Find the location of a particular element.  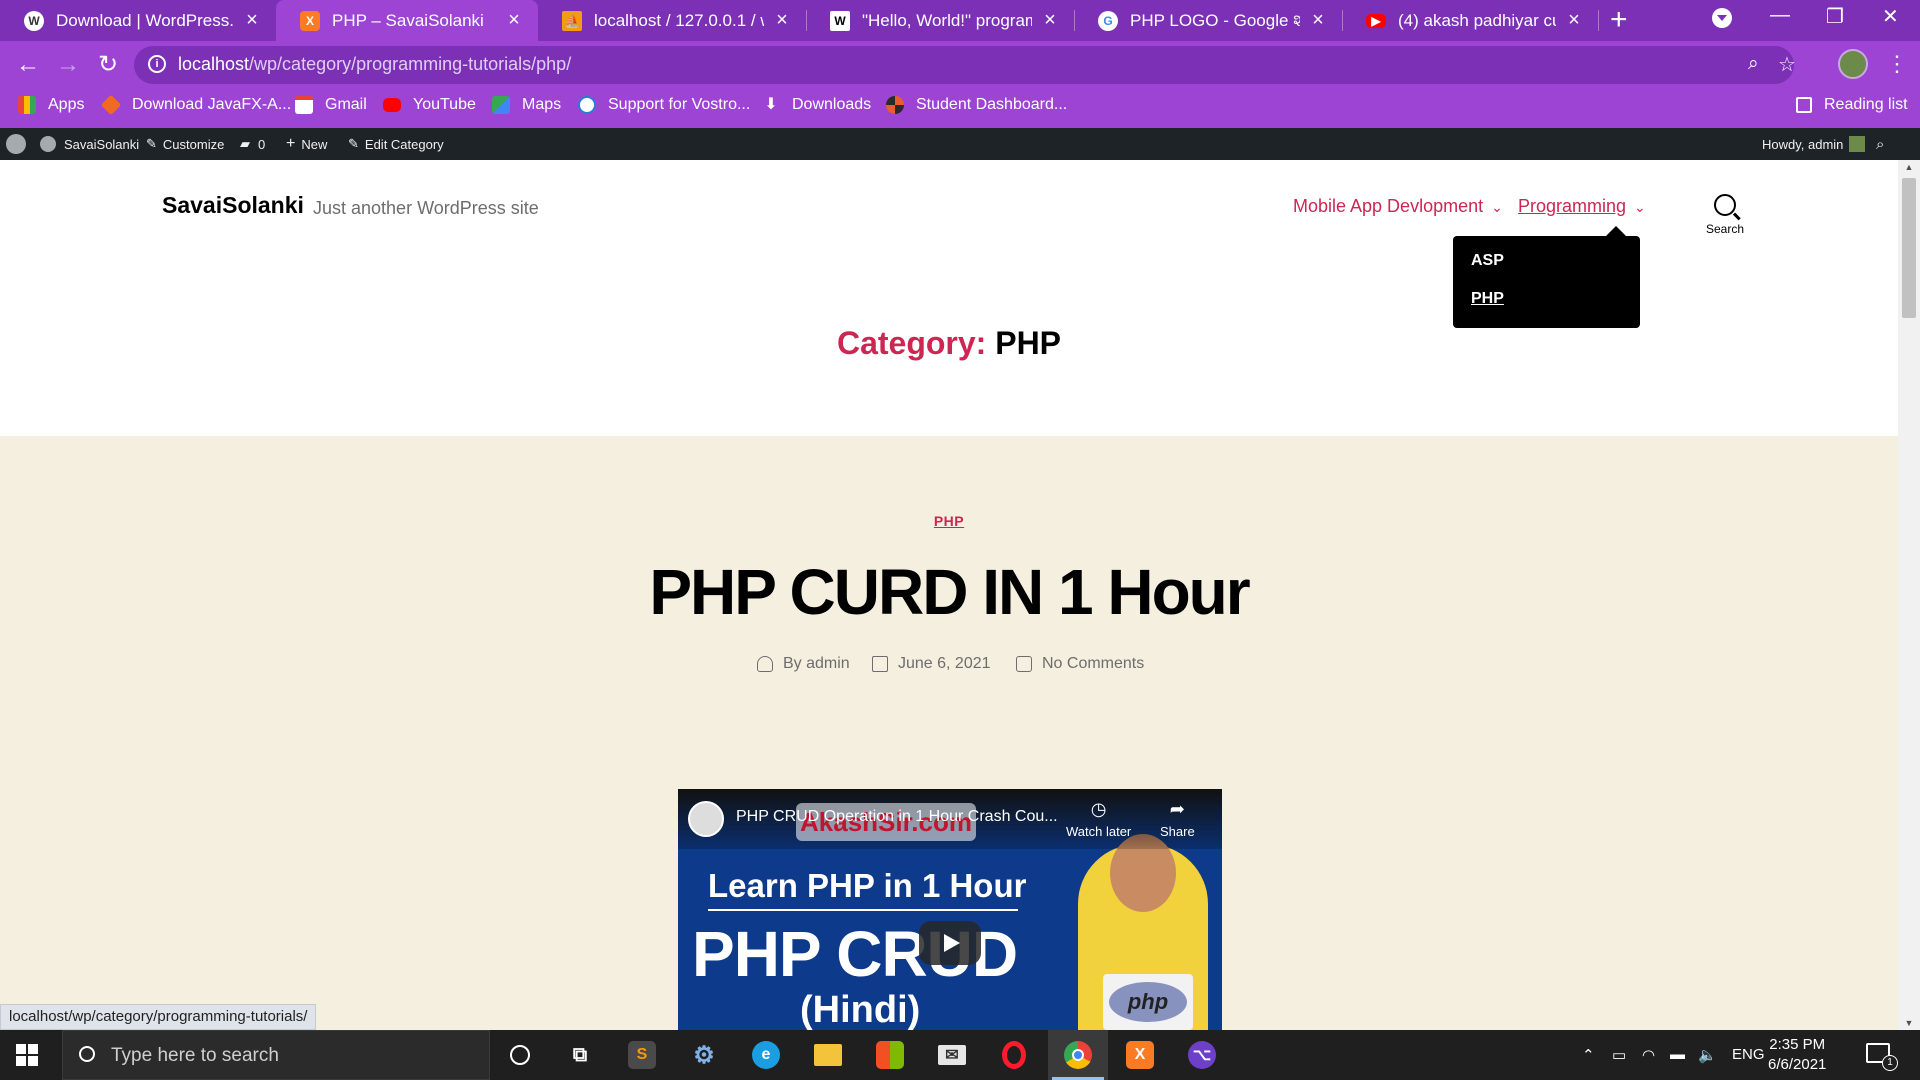

edge-icon: e is located at coordinates (766, 1055).